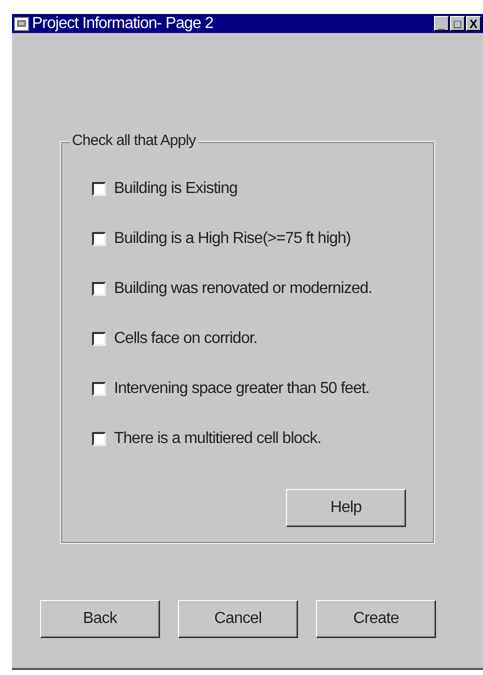 The width and height of the screenshot is (483, 675). Describe the element at coordinates (232, 239) in the screenshot. I see `checkbox-label: Building is a High Rise(>=75 ft high)` at that location.